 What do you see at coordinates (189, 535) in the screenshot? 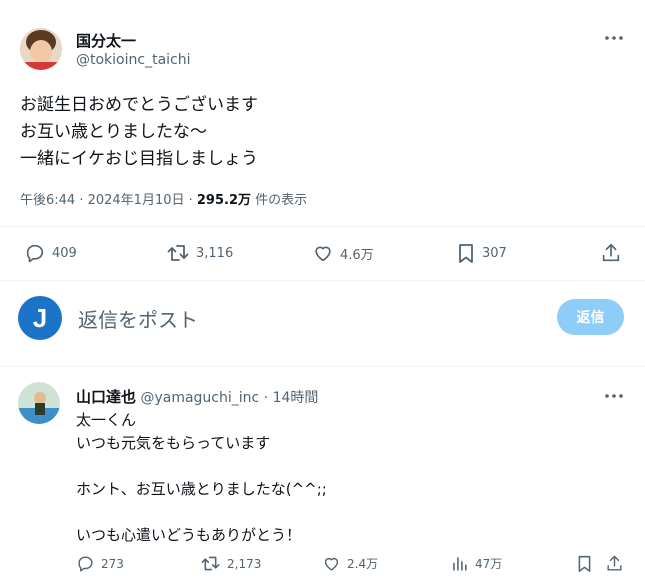
I see `reply-line: いつも心遣いどうもありがとう！` at bounding box center [189, 535].